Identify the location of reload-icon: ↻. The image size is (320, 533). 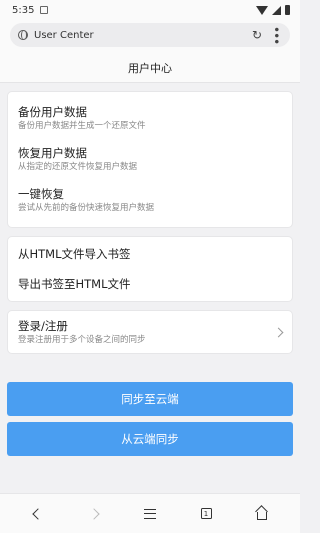
(257, 35).